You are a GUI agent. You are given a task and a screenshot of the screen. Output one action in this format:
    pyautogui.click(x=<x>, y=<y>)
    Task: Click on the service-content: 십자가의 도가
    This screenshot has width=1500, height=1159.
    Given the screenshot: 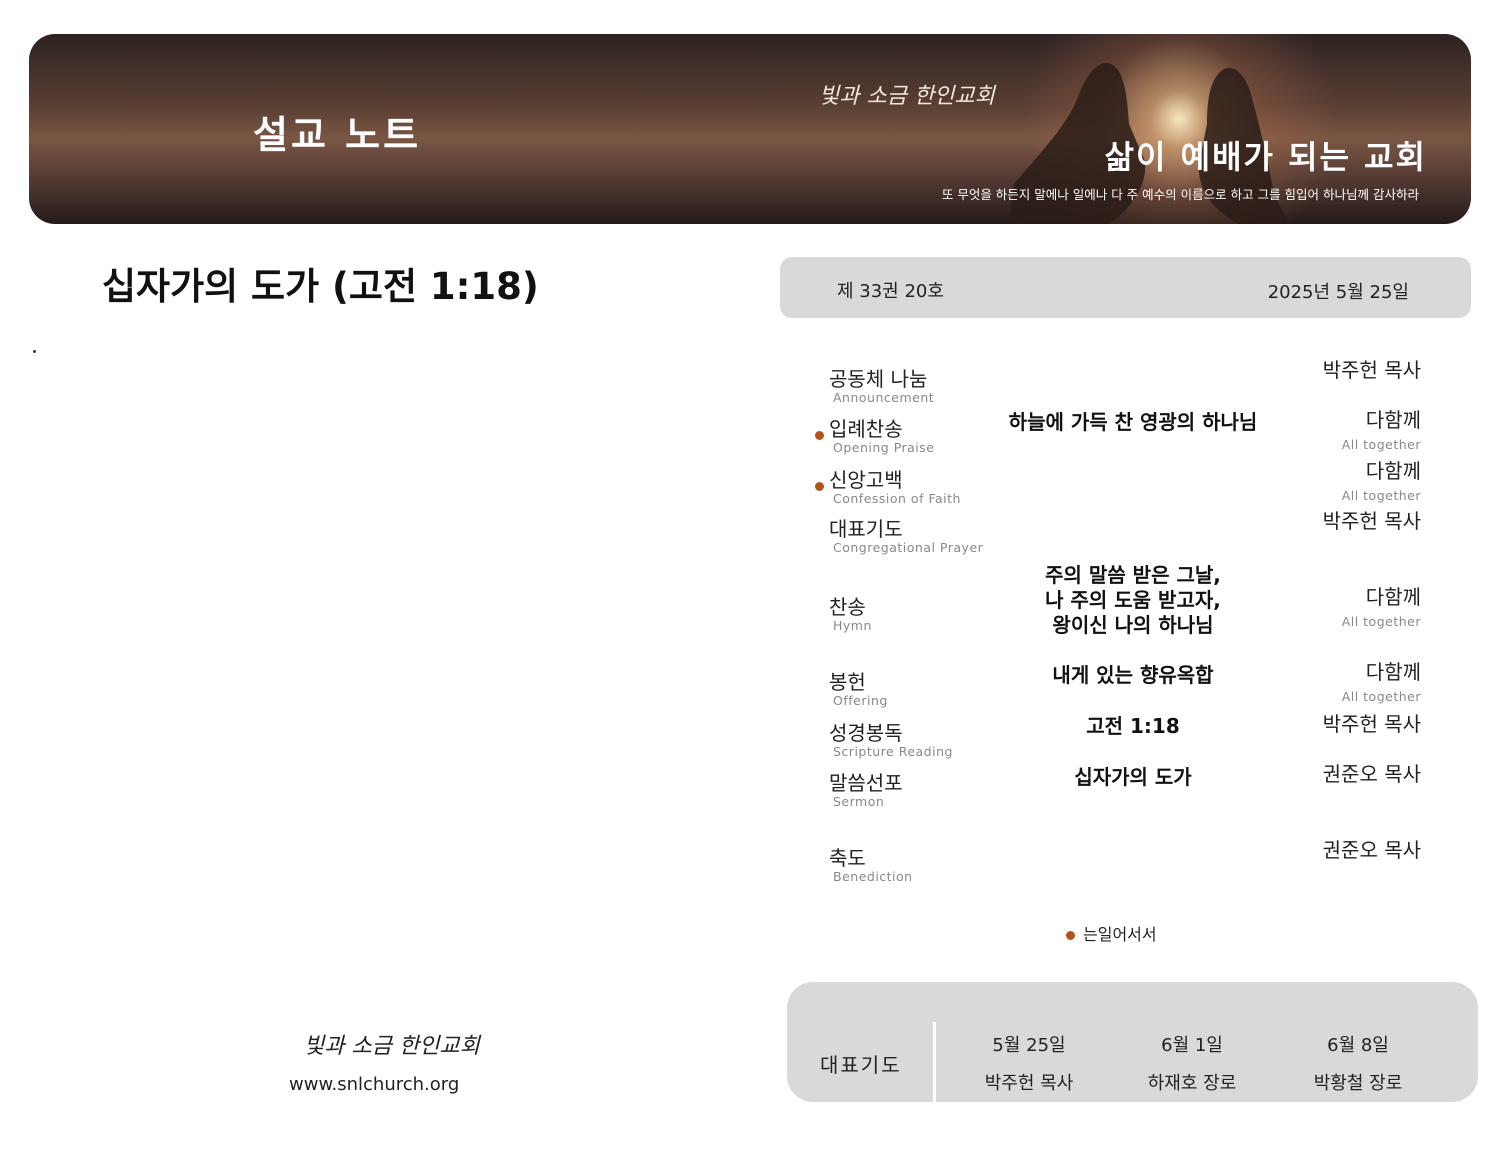 What is the action you would take?
    pyautogui.click(x=1133, y=777)
    